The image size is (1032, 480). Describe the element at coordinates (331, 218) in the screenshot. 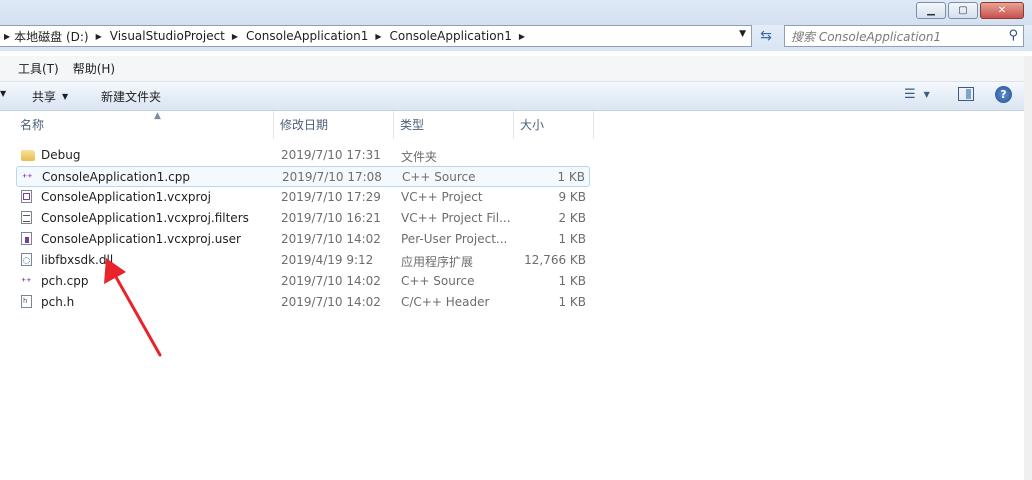

I see `file-date: 2019/7/10 16:21` at that location.